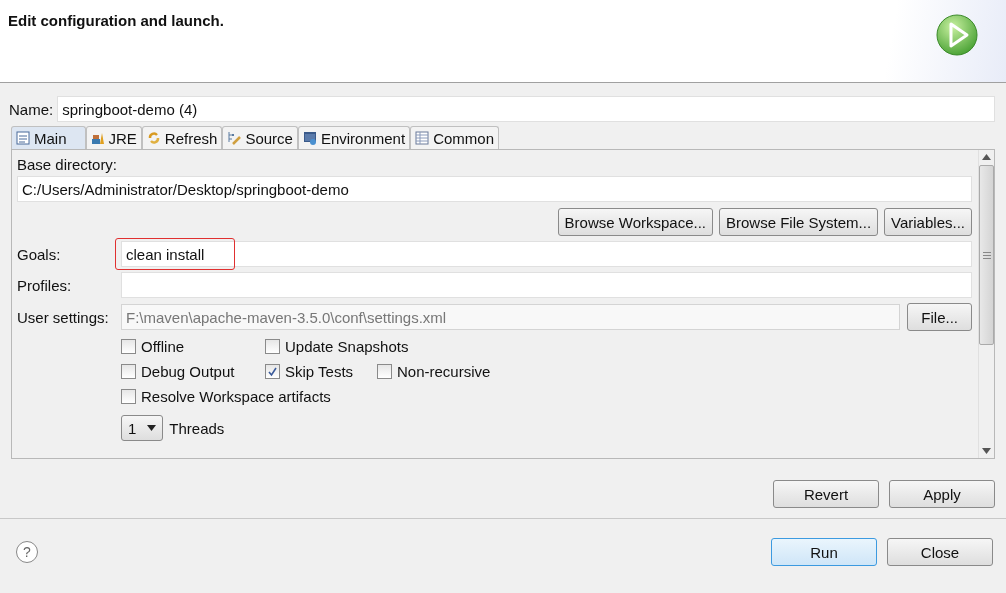 The image size is (1006, 593). What do you see at coordinates (444, 371) in the screenshot?
I see `checkbox-label: Non-recursive` at bounding box center [444, 371].